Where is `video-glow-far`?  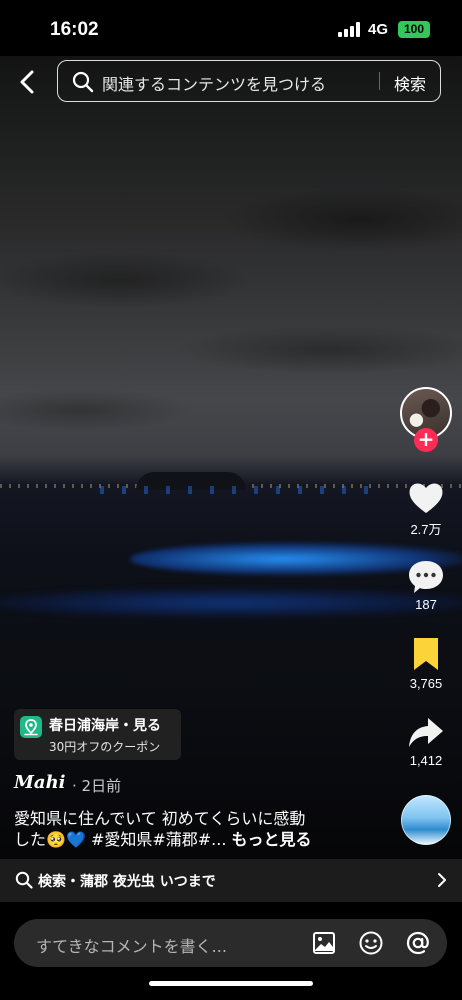
video-glow-far is located at coordinates (240, 490).